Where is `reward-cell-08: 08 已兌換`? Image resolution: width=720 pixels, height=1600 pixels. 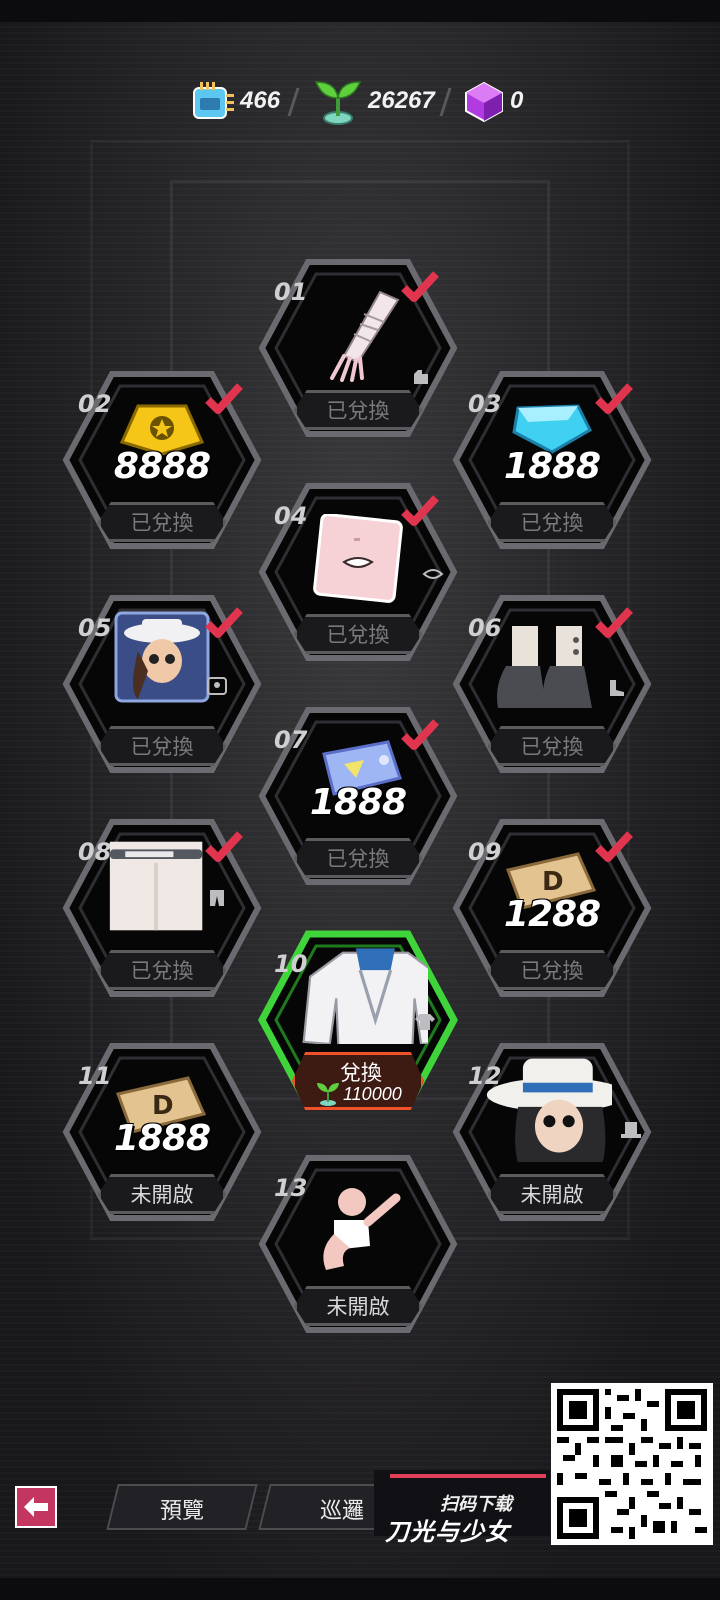 reward-cell-08: 08 已兌換 is located at coordinates (162, 908).